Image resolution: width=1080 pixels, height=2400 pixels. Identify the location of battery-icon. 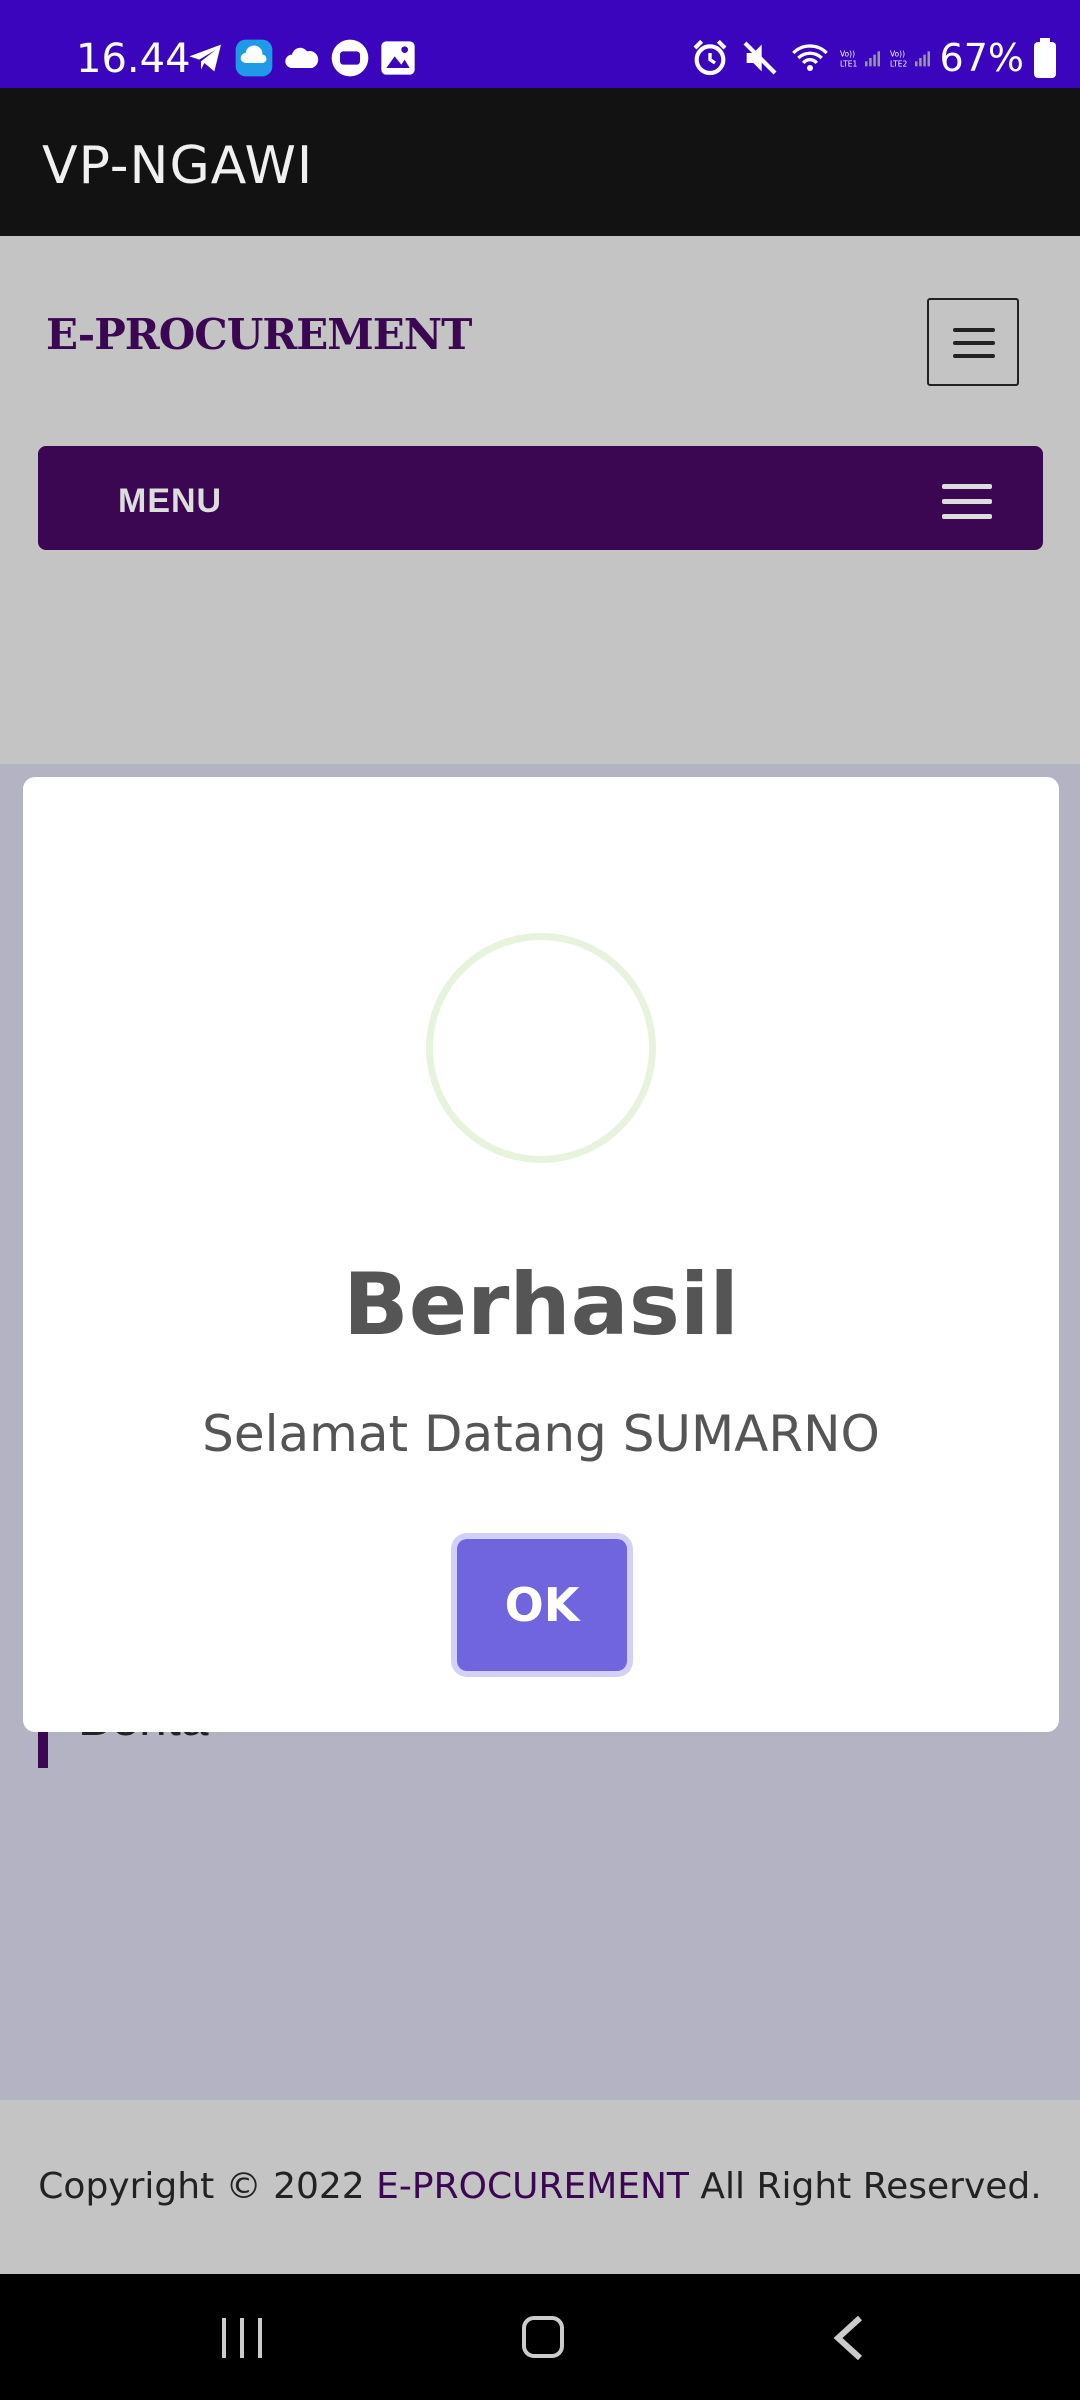
(1045, 58).